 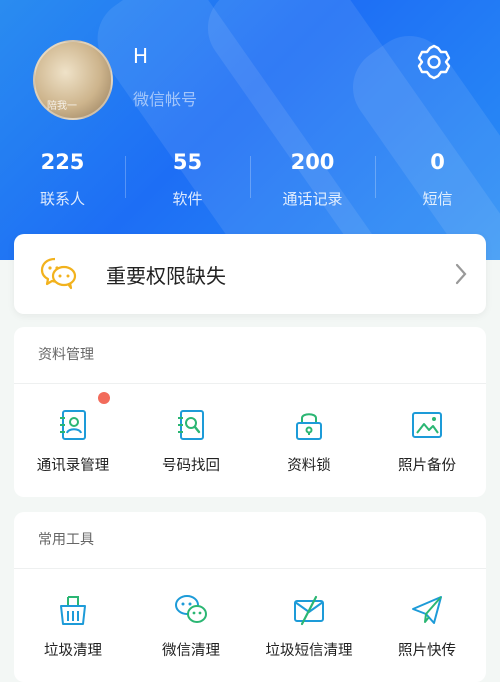 I want to click on lock-icon, so click(x=309, y=426).